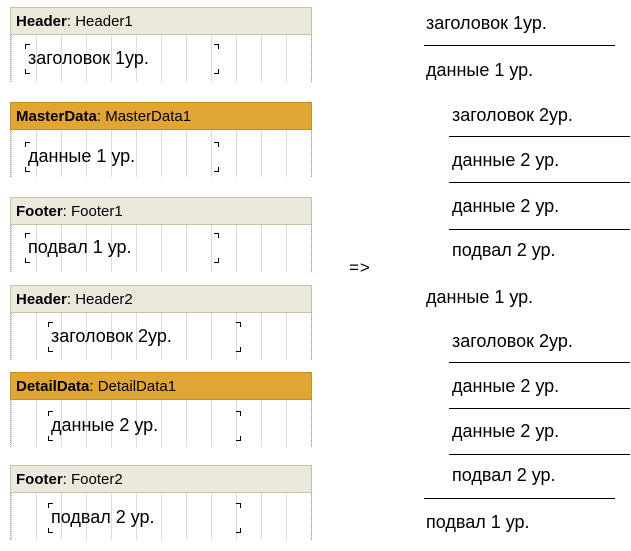 This screenshot has height=551, width=631. What do you see at coordinates (161, 479) in the screenshot?
I see `band-title-footer2: Footer: Footer2` at bounding box center [161, 479].